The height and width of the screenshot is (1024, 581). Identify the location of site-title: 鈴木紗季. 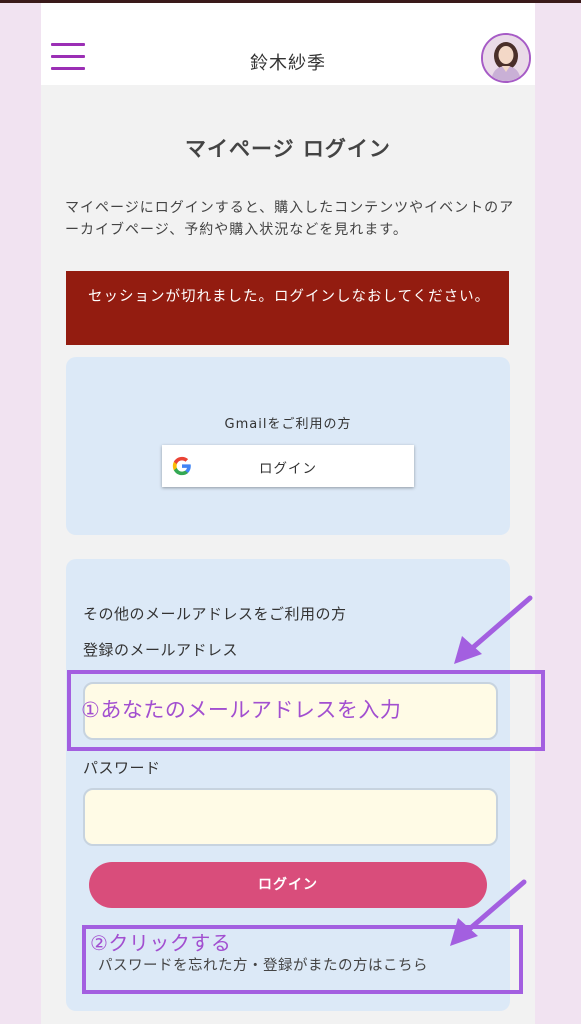
(288, 62).